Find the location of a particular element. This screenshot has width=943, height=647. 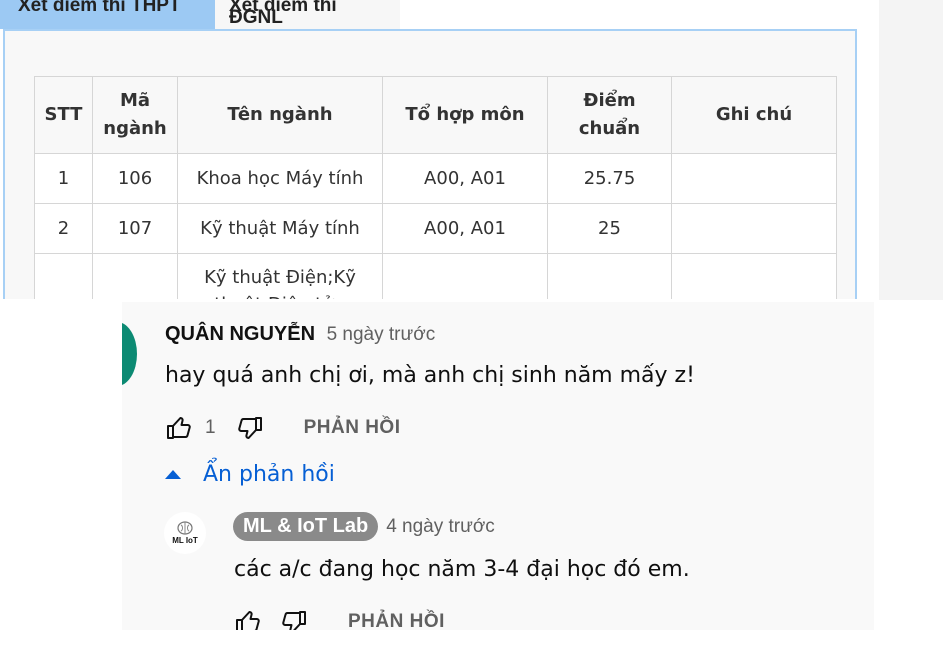

hide-replies-button: Ẩn phản hồi is located at coordinates (248, 474).